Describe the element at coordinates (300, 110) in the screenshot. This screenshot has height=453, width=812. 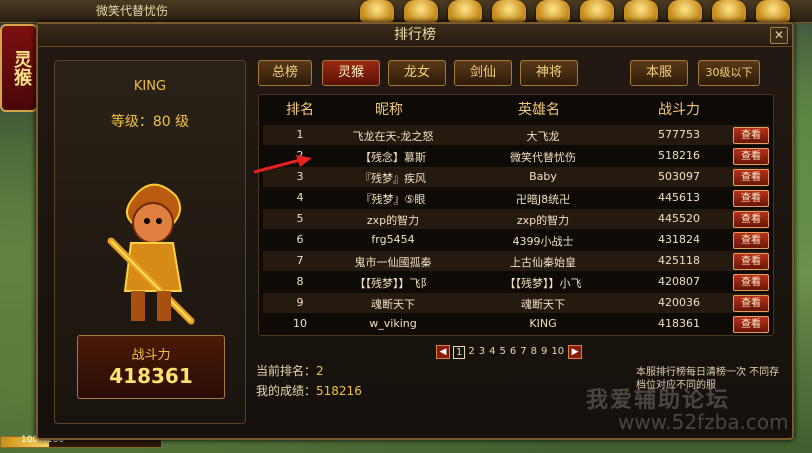
I see `header-rank: 排名` at that location.